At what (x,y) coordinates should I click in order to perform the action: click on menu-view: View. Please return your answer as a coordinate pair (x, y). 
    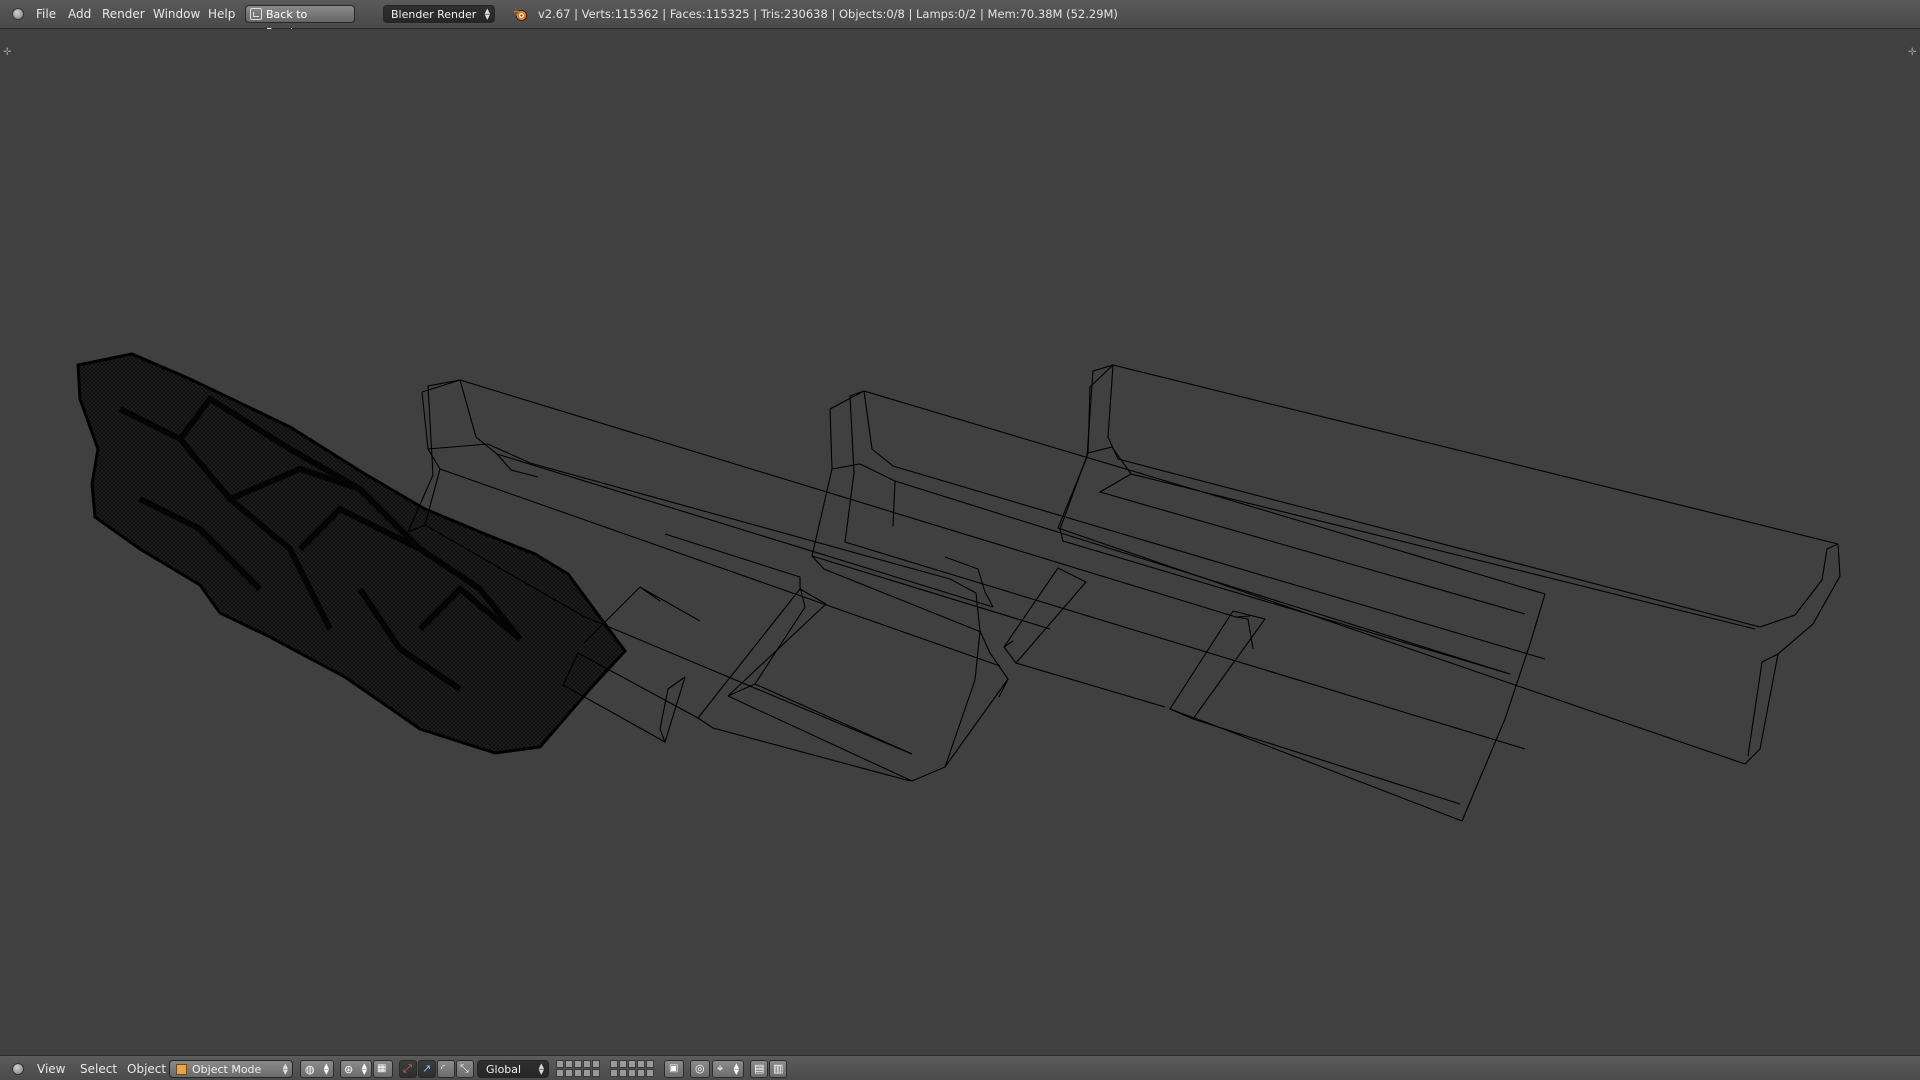
    Looking at the image, I should click on (51, 1069).